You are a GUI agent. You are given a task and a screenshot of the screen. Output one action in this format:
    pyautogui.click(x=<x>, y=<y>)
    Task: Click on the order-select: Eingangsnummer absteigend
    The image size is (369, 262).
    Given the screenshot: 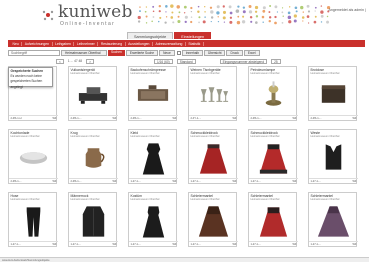 What is the action you would take?
    pyautogui.click(x=243, y=61)
    